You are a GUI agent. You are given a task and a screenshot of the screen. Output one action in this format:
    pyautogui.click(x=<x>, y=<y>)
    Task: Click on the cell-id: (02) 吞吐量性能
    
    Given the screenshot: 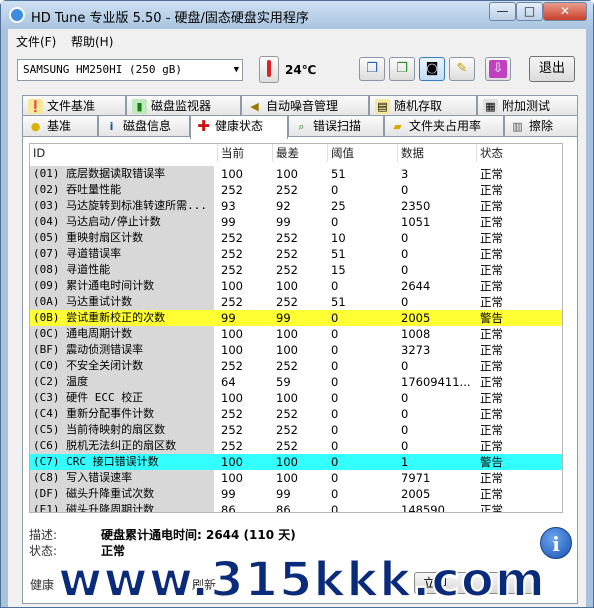 What is the action you would take?
    pyautogui.click(x=122, y=190)
    